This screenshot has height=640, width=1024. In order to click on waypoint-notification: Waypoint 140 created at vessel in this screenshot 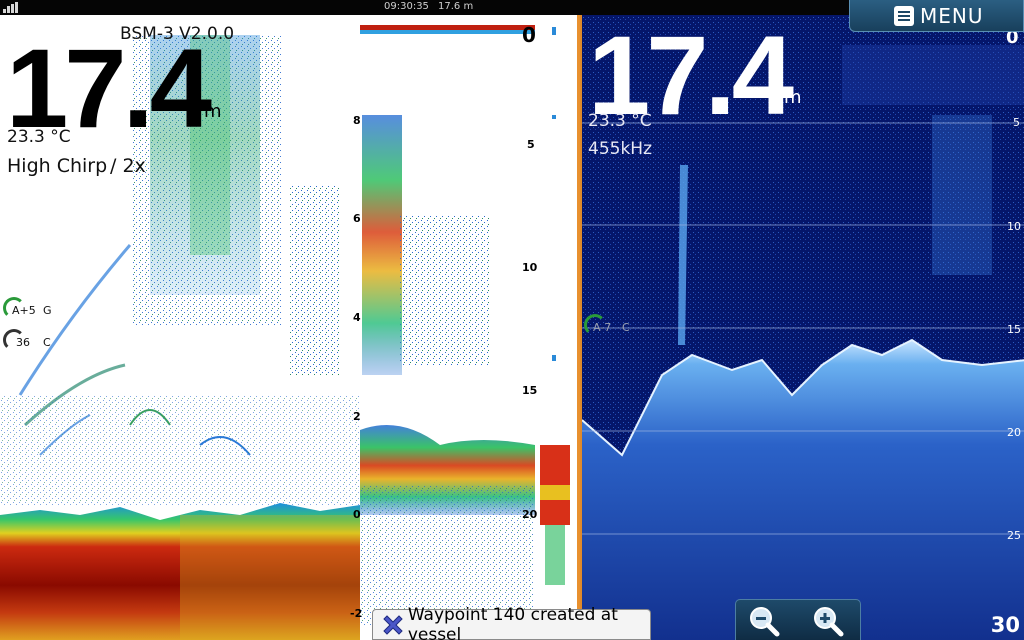, I will do `click(511, 622)`.